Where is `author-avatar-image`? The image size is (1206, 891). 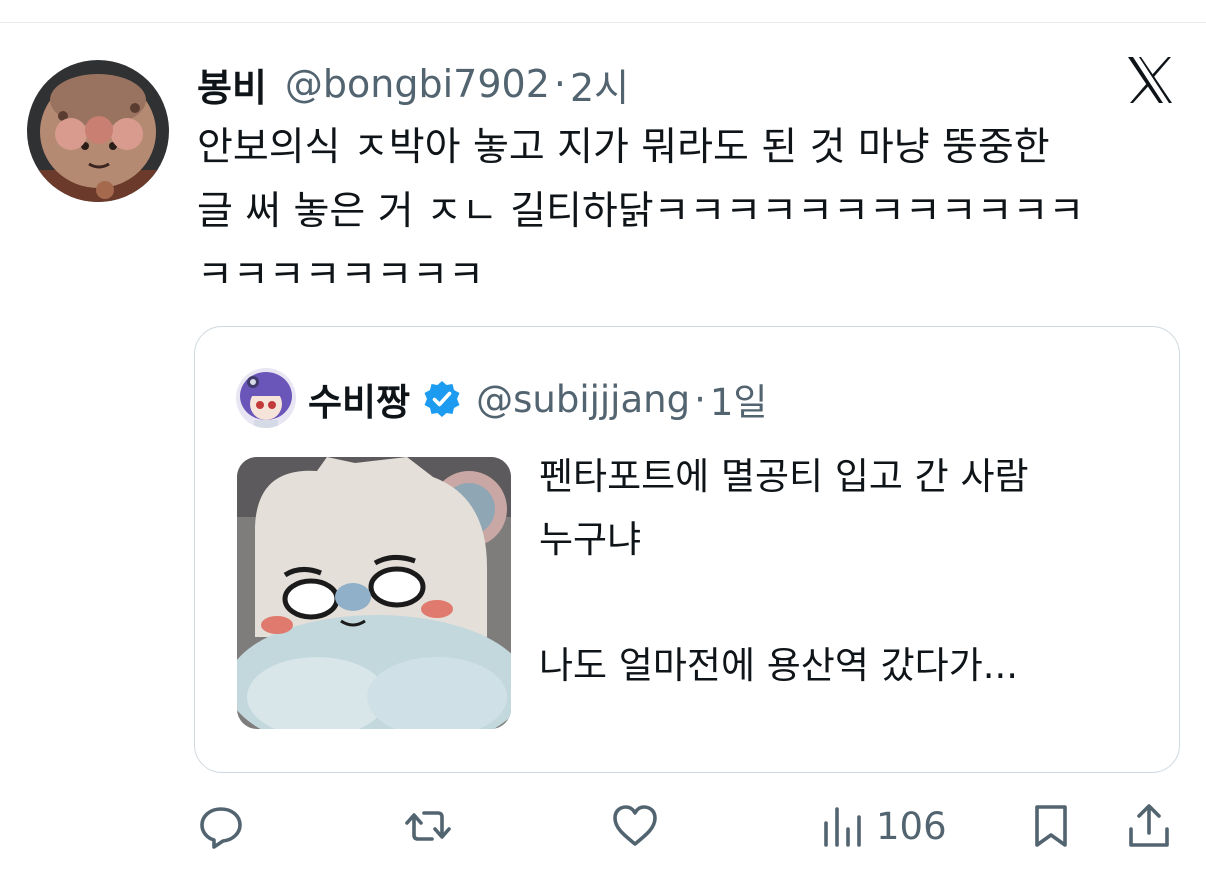
author-avatar-image is located at coordinates (98, 131).